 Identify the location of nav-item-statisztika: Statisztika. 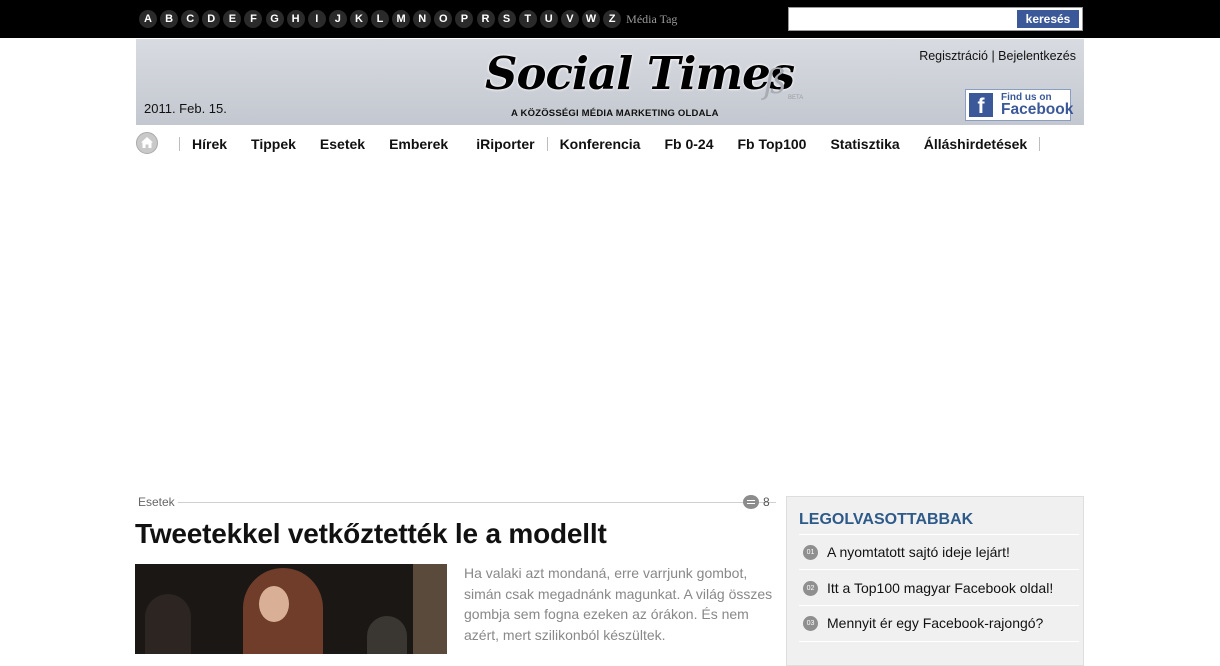
(864, 144).